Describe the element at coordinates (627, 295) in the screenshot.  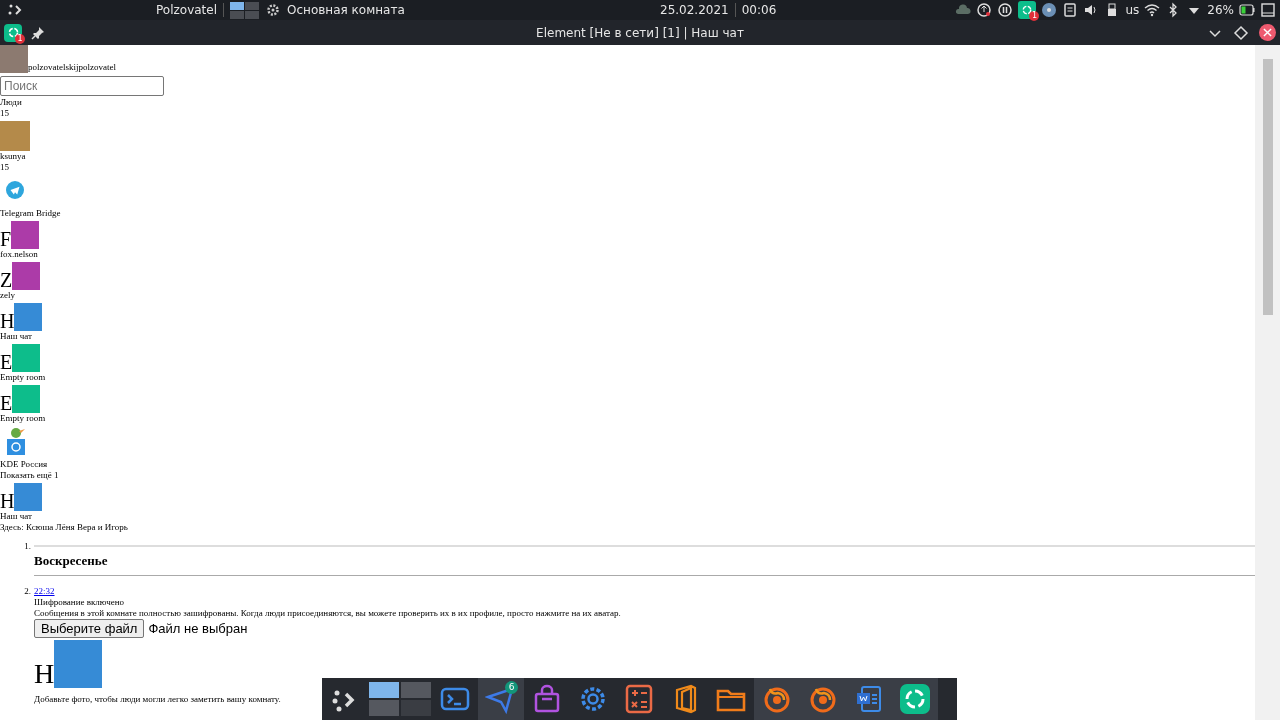
I see `room-name: zely` at that location.